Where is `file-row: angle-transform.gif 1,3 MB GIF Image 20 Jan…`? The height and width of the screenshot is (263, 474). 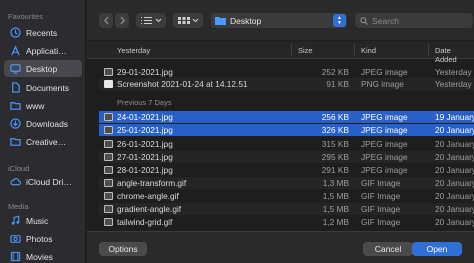
file-row: angle-transform.gif 1,3 MB GIF Image 20 Jan… is located at coordinates (286, 183).